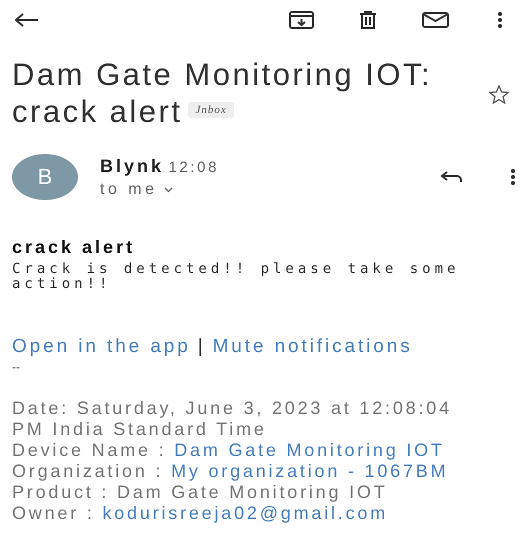 The image size is (531, 538). I want to click on message-heading: crack alert, so click(74, 247).